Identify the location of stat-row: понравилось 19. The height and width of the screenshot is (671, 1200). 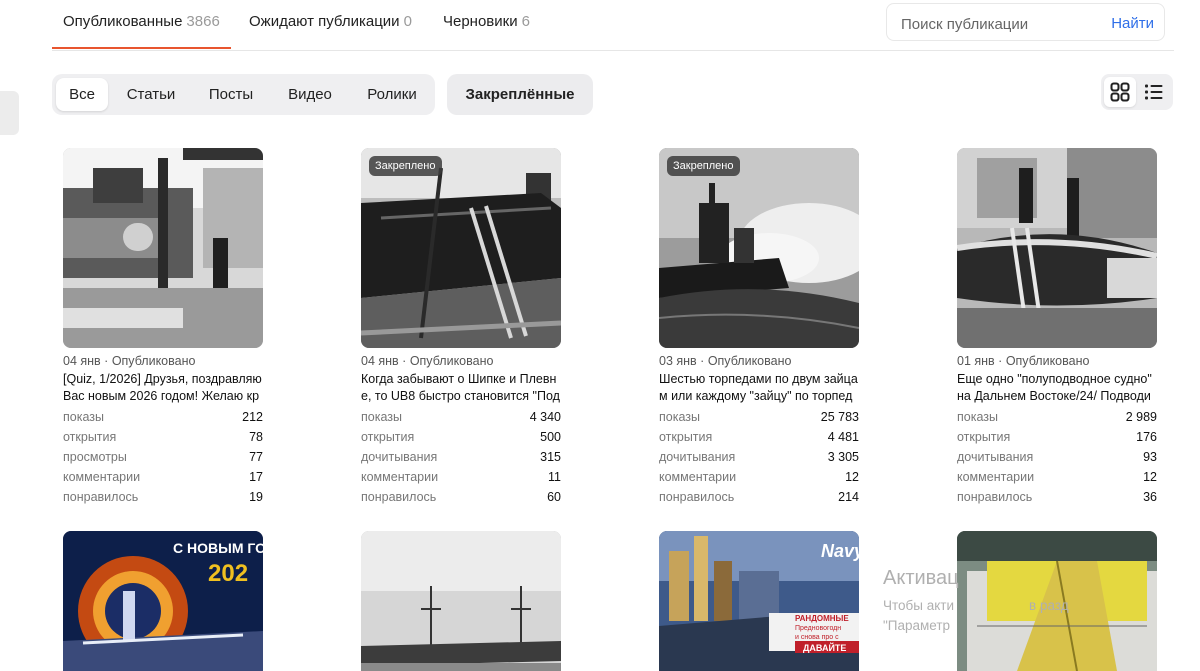
(163, 500).